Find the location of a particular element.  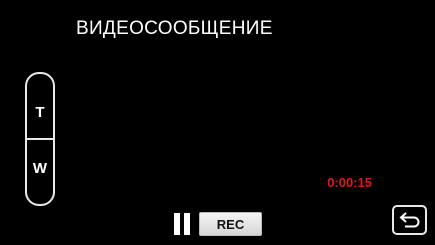

back-button is located at coordinates (409, 220).